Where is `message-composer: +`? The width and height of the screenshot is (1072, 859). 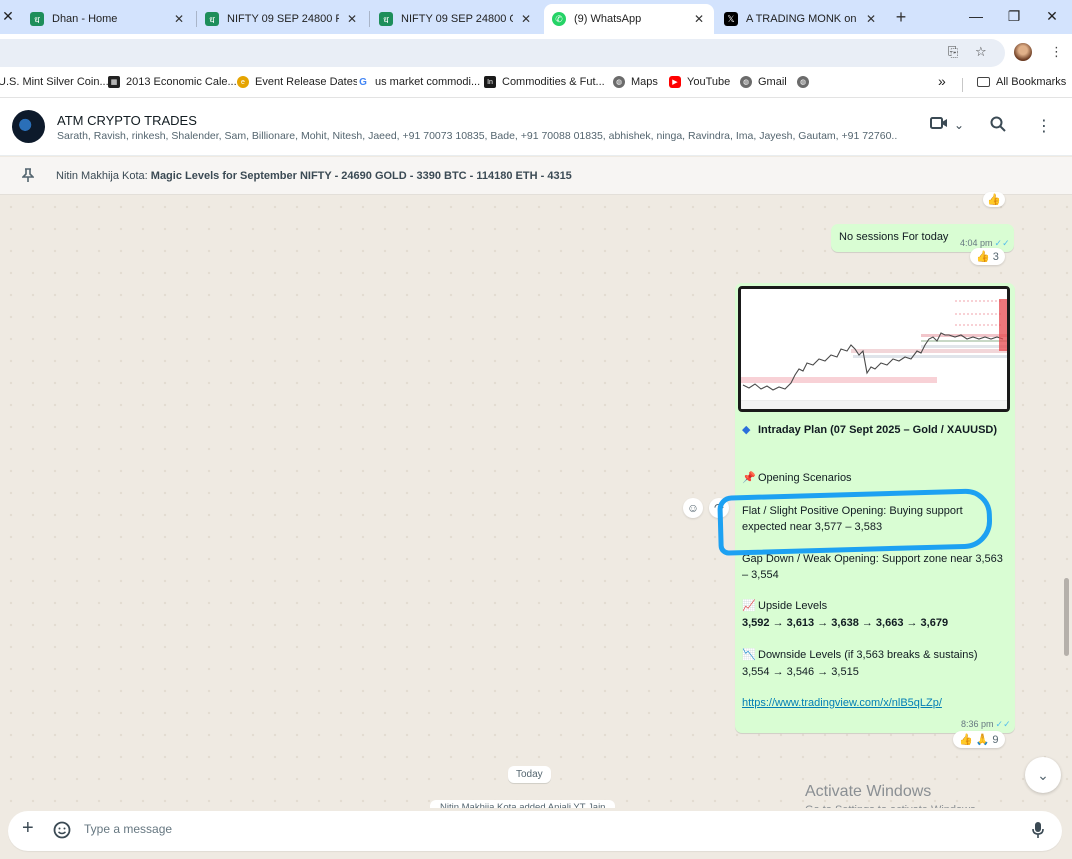 message-composer: + is located at coordinates (536, 833).